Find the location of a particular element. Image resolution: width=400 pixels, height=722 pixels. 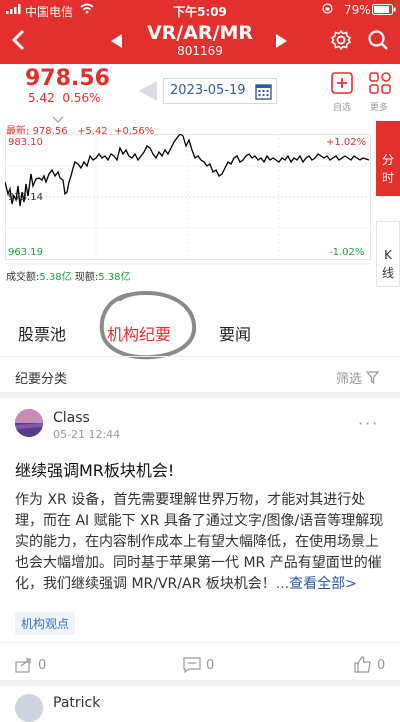

tab-news: 要闻 is located at coordinates (235, 333).